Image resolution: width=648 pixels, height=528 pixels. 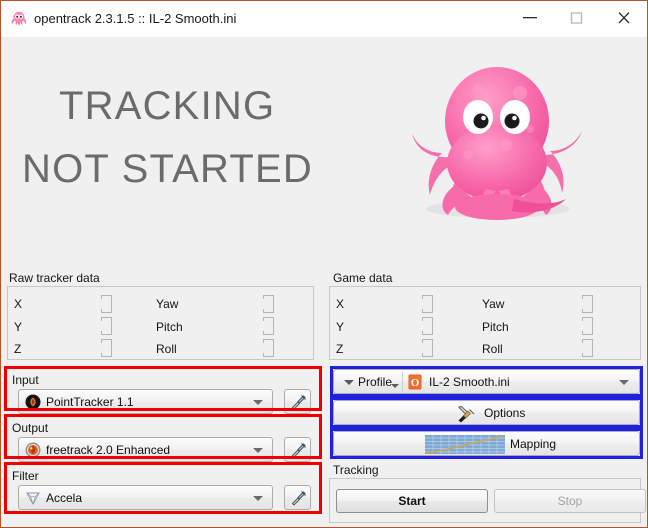 I want to click on raw-value-roll, so click(x=268, y=348).